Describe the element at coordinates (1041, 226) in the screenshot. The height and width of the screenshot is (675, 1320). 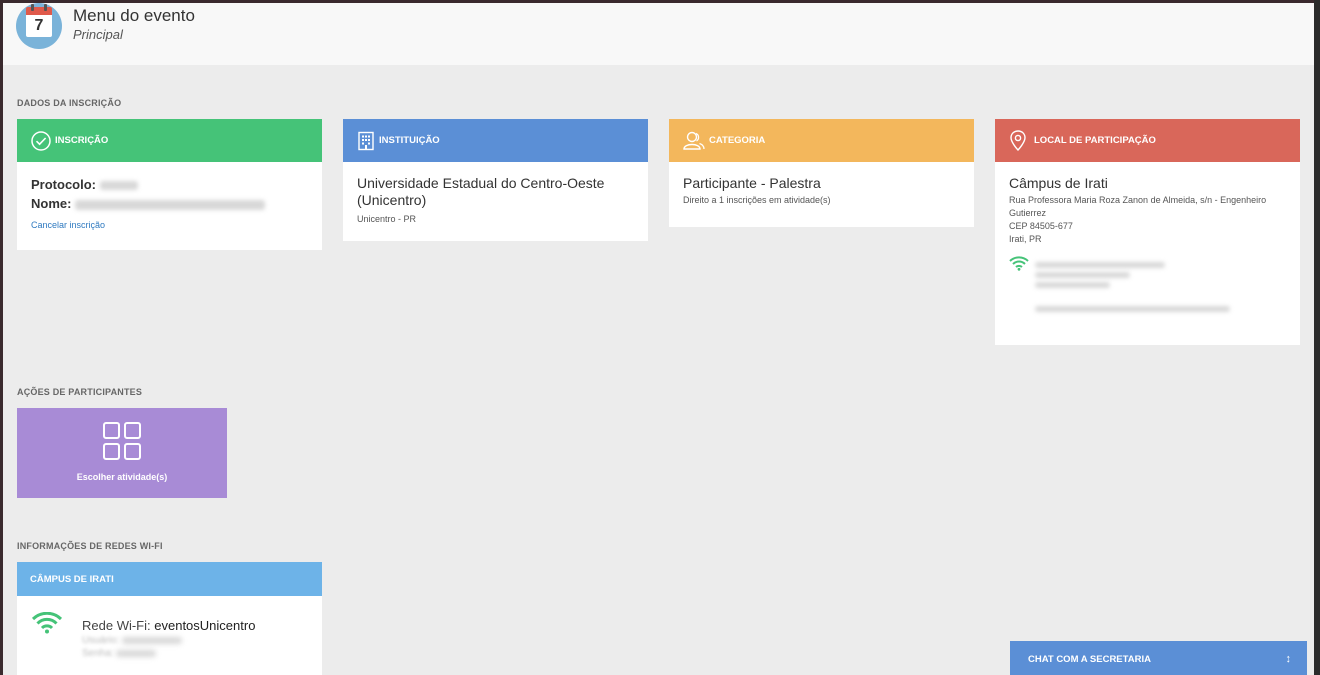
I see `location-cep: CEP 84505-677` at that location.